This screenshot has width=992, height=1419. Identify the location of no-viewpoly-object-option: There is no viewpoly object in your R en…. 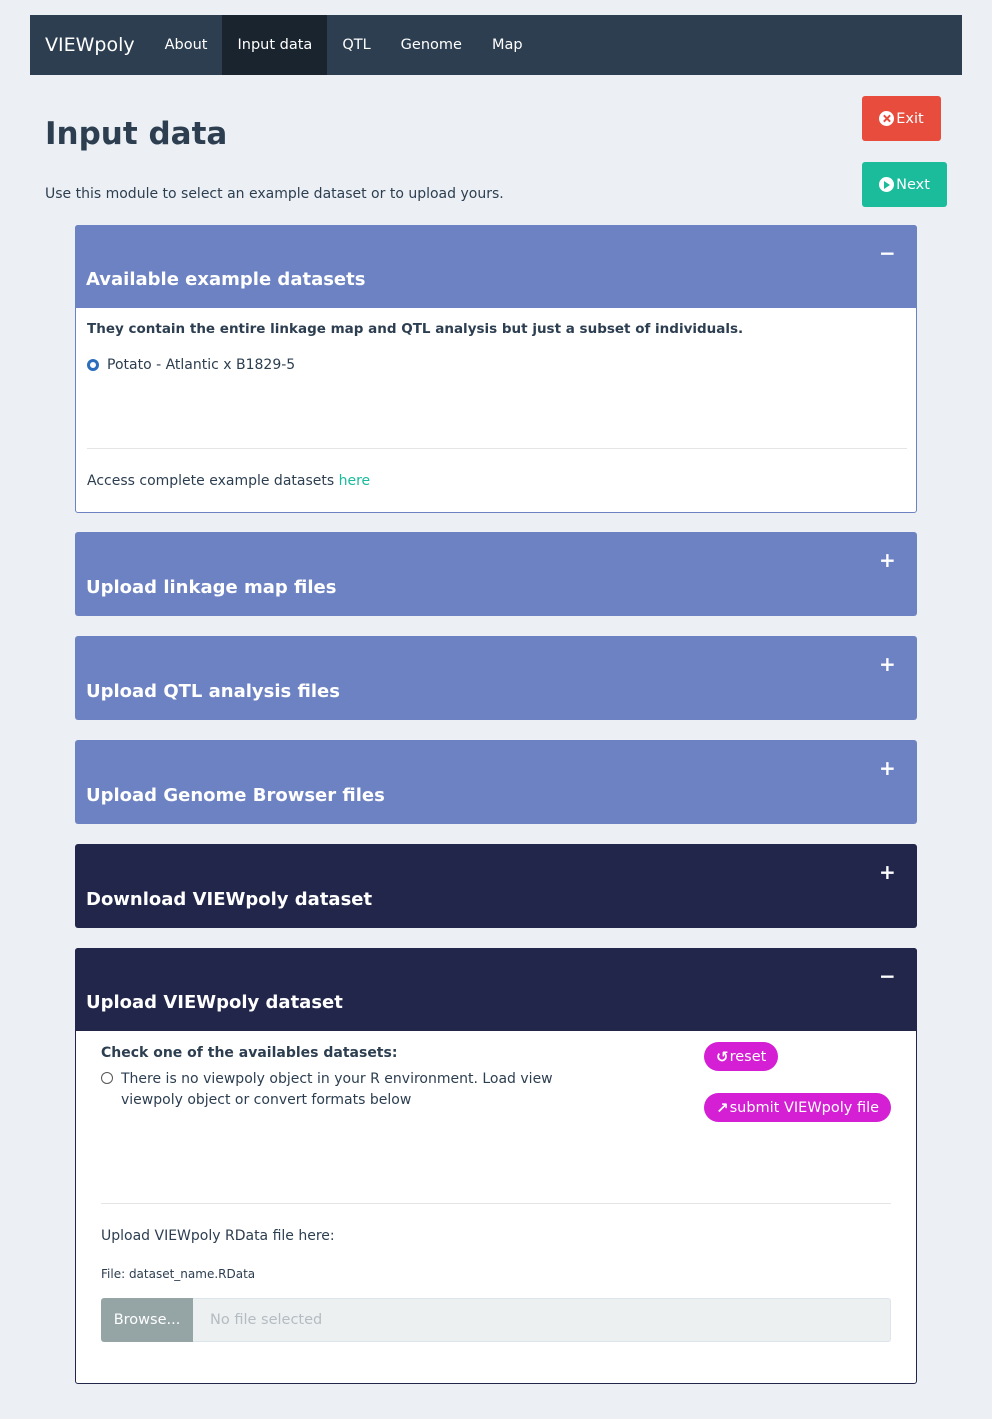
(361, 1090).